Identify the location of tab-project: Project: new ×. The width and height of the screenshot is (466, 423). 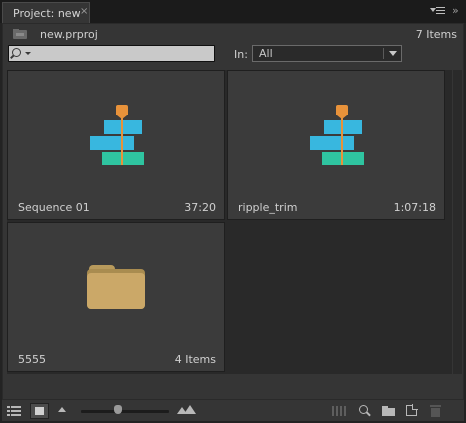
(46, 12).